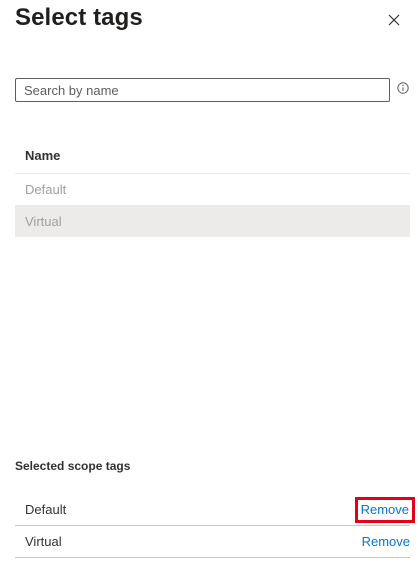 This screenshot has width=418, height=571. I want to click on remove-default-link: Remove, so click(385, 510).